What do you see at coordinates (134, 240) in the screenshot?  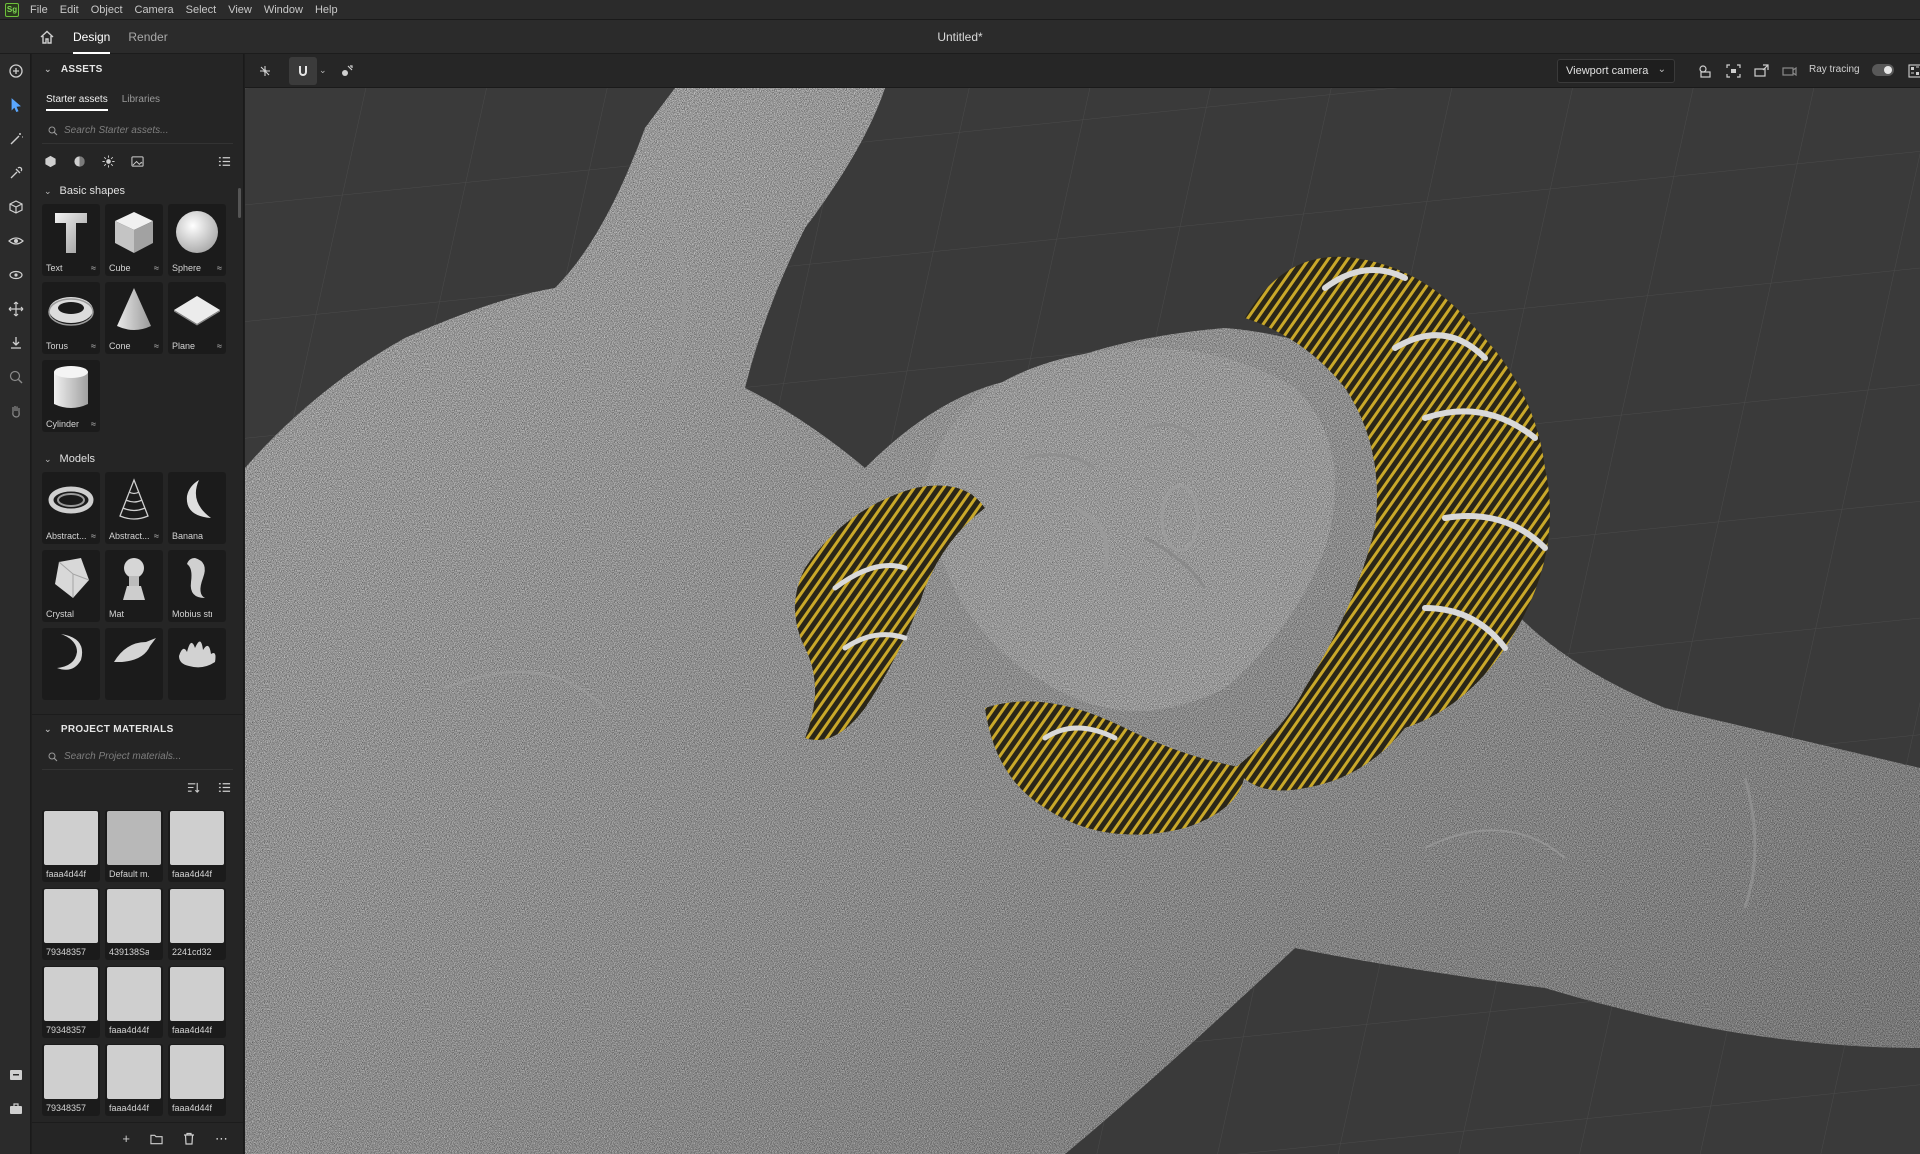 I see `shape-tile-cube: Cube ≈` at bounding box center [134, 240].